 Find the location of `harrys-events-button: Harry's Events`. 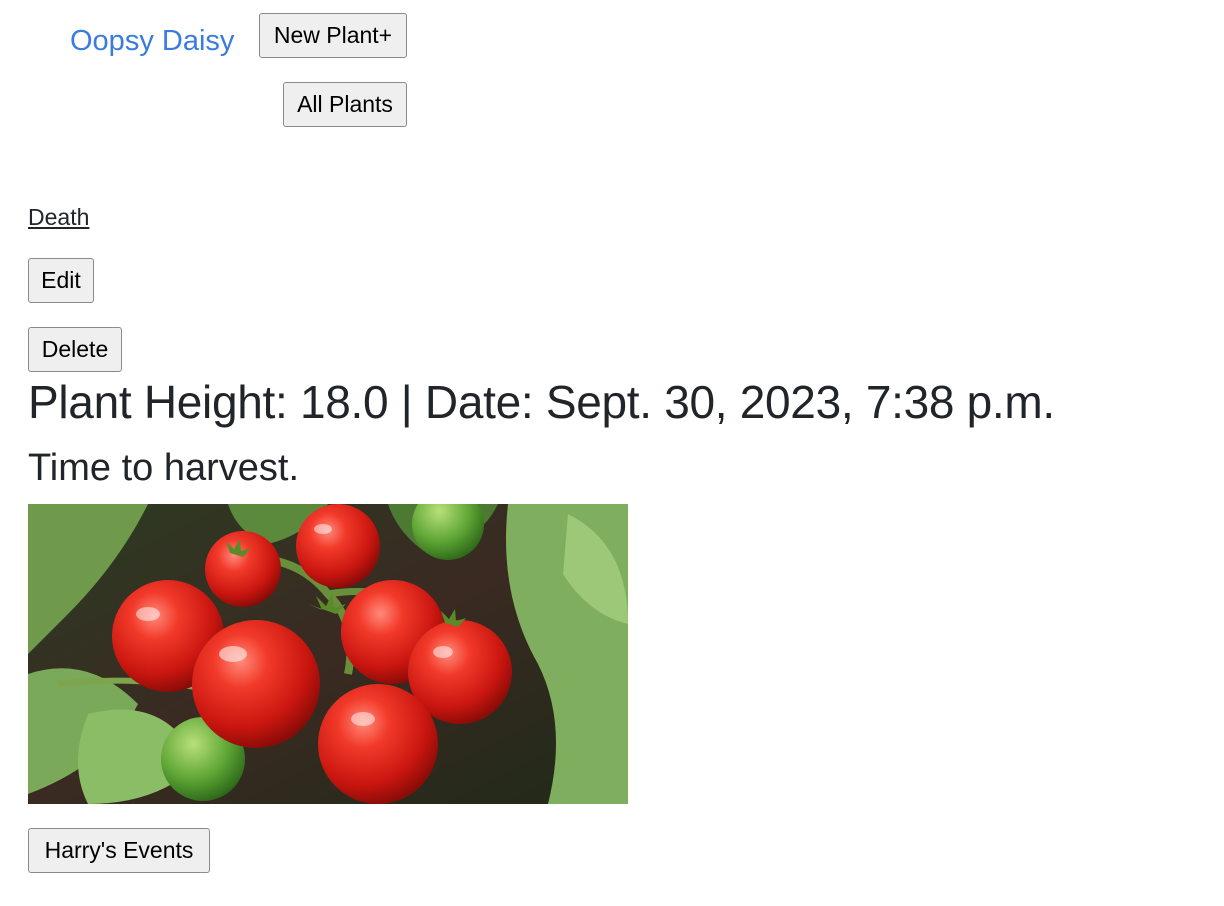

harrys-events-button: Harry's Events is located at coordinates (119, 850).